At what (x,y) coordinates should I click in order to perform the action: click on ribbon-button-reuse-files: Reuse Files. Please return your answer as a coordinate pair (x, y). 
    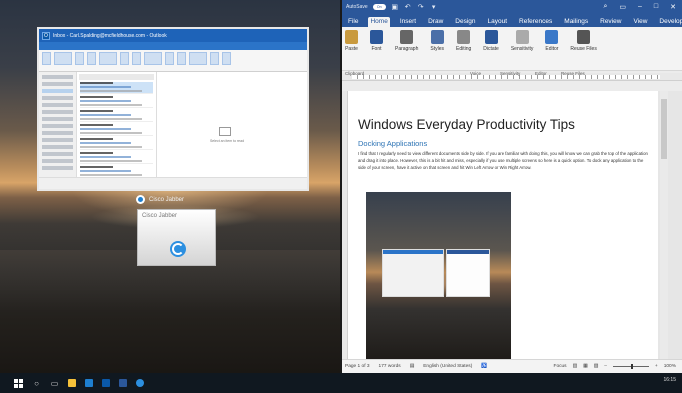
    Looking at the image, I should click on (583, 41).